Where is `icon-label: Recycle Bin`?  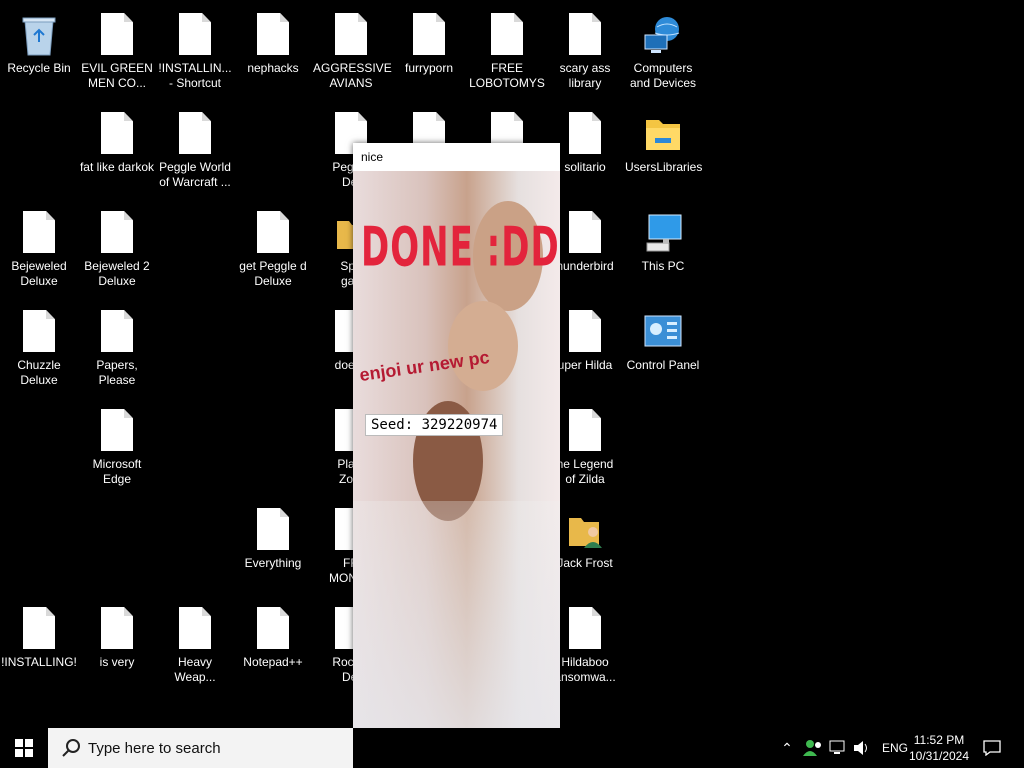 icon-label: Recycle Bin is located at coordinates (39, 68).